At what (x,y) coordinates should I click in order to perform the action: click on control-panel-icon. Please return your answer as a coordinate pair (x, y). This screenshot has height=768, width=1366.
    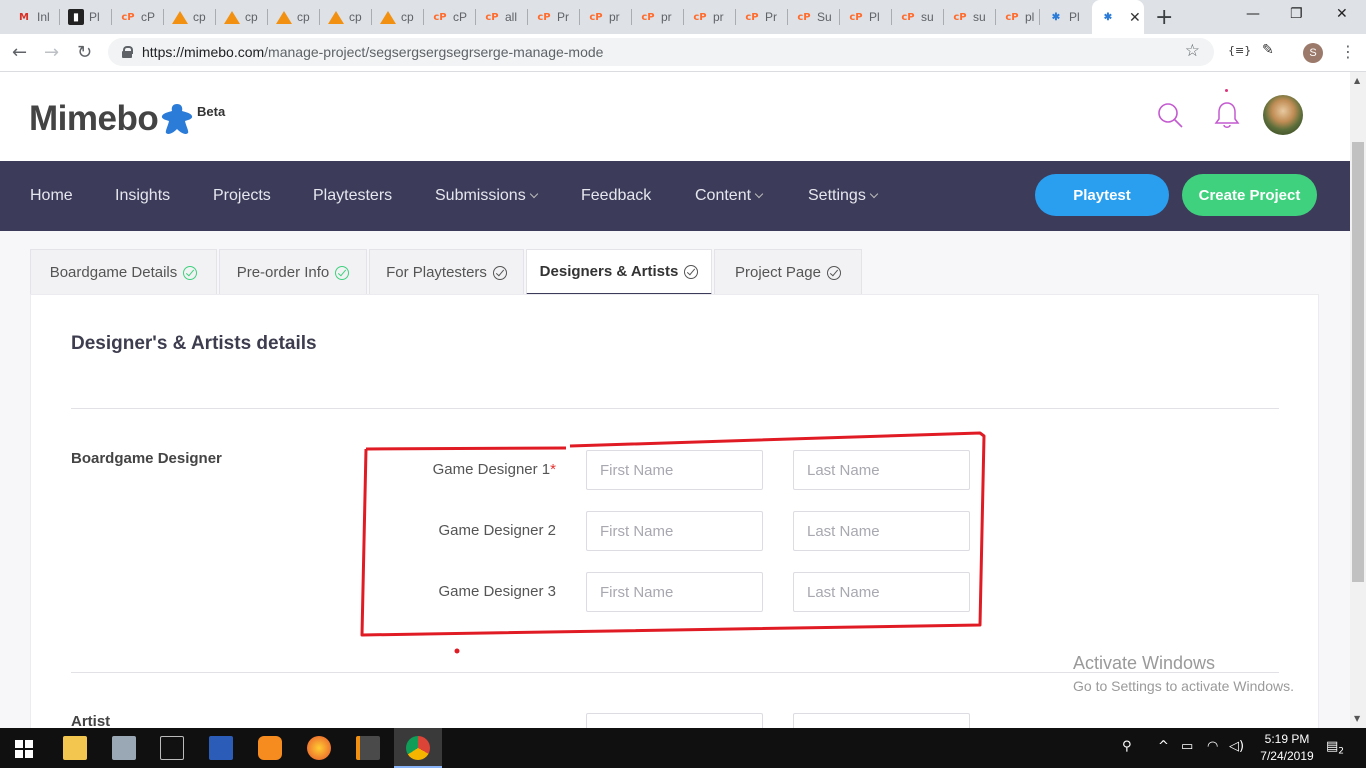
    Looking at the image, I should click on (124, 748).